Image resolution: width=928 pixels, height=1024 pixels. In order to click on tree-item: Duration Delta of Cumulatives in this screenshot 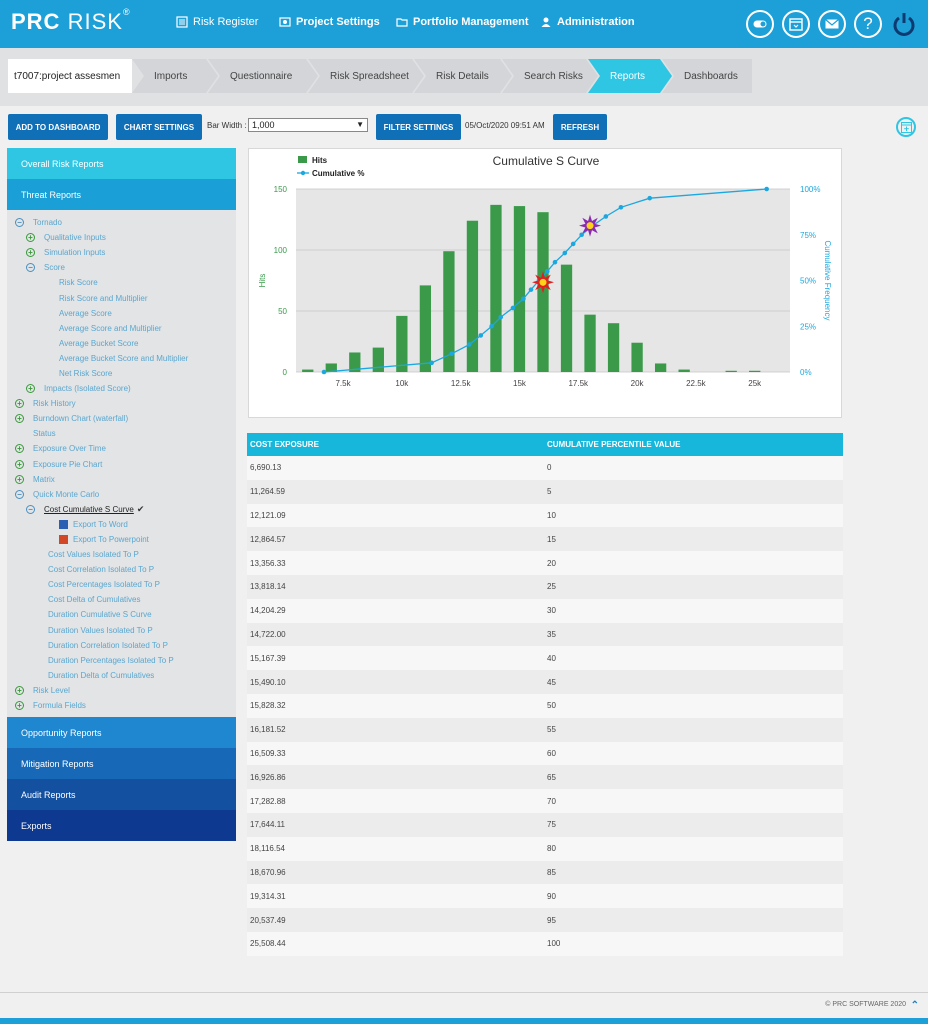, I will do `click(121, 675)`.